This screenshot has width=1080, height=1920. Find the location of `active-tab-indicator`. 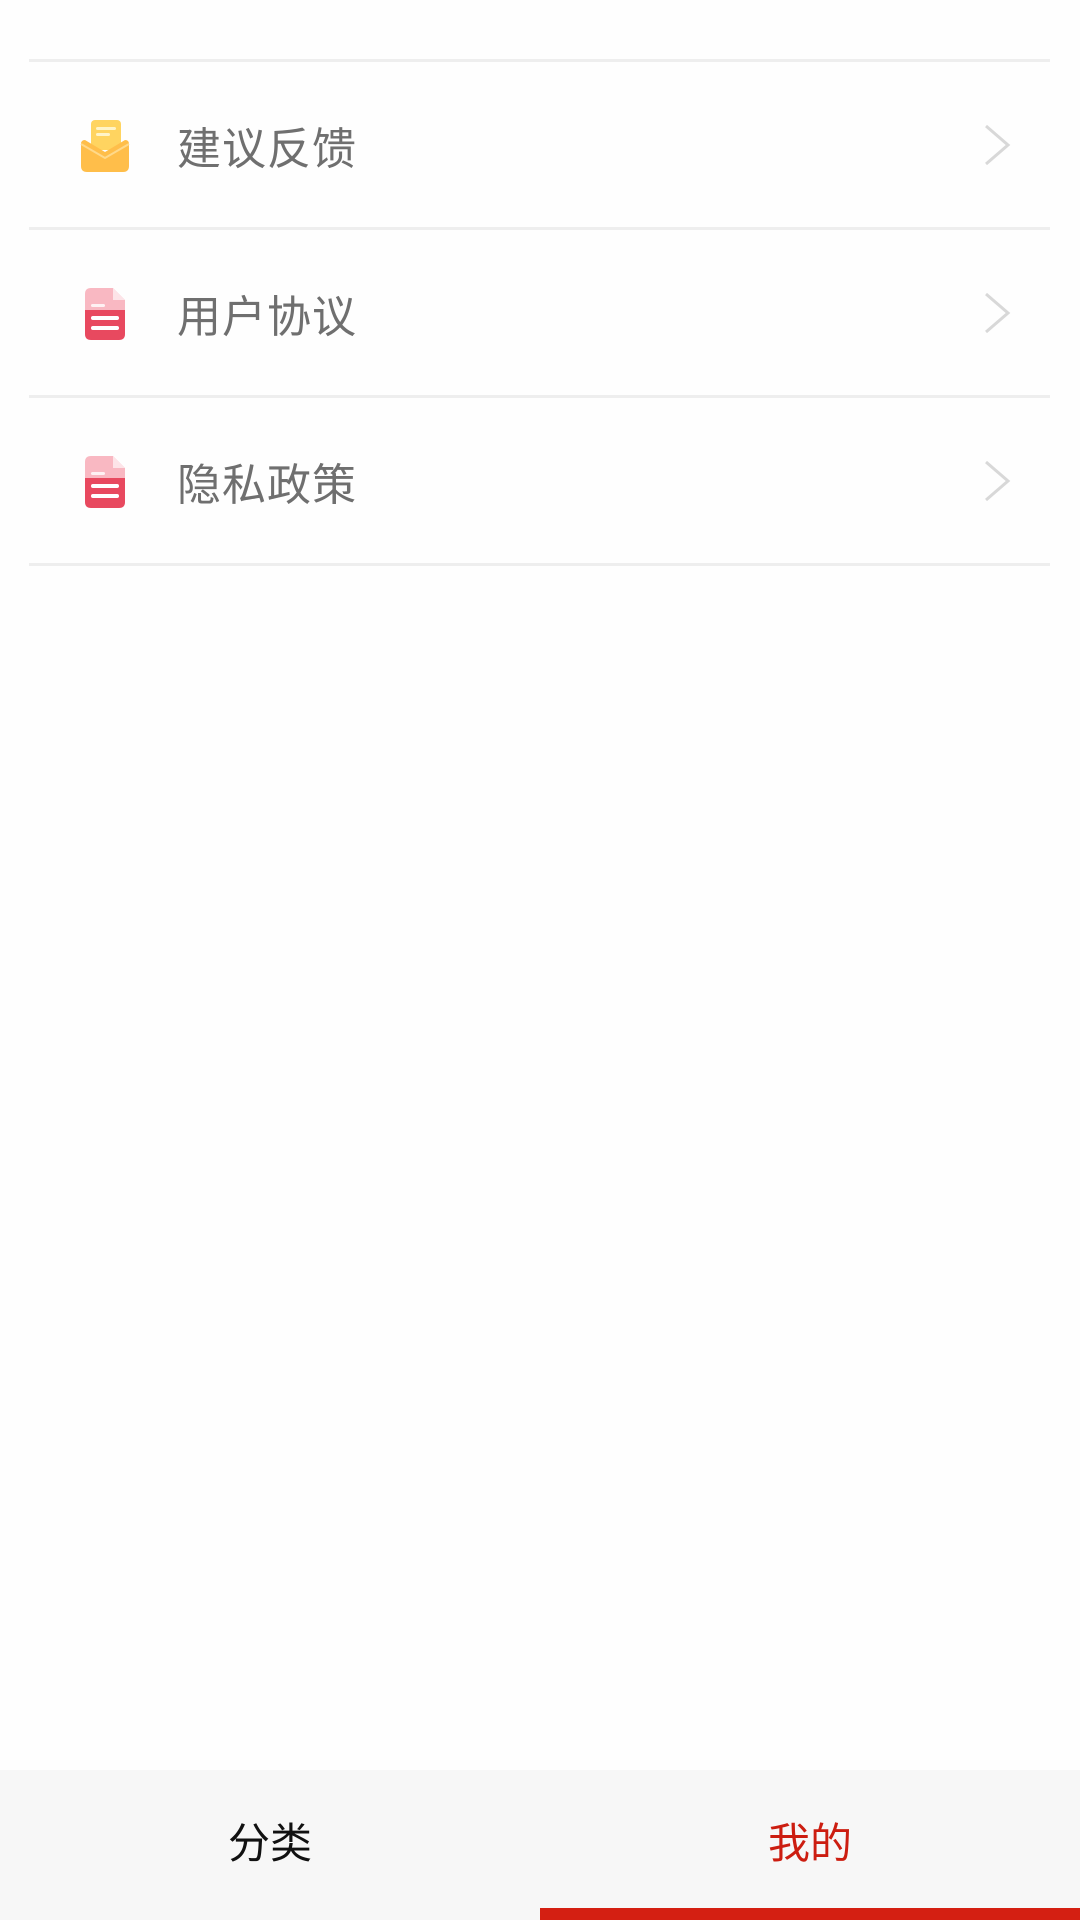

active-tab-indicator is located at coordinates (810, 1914).